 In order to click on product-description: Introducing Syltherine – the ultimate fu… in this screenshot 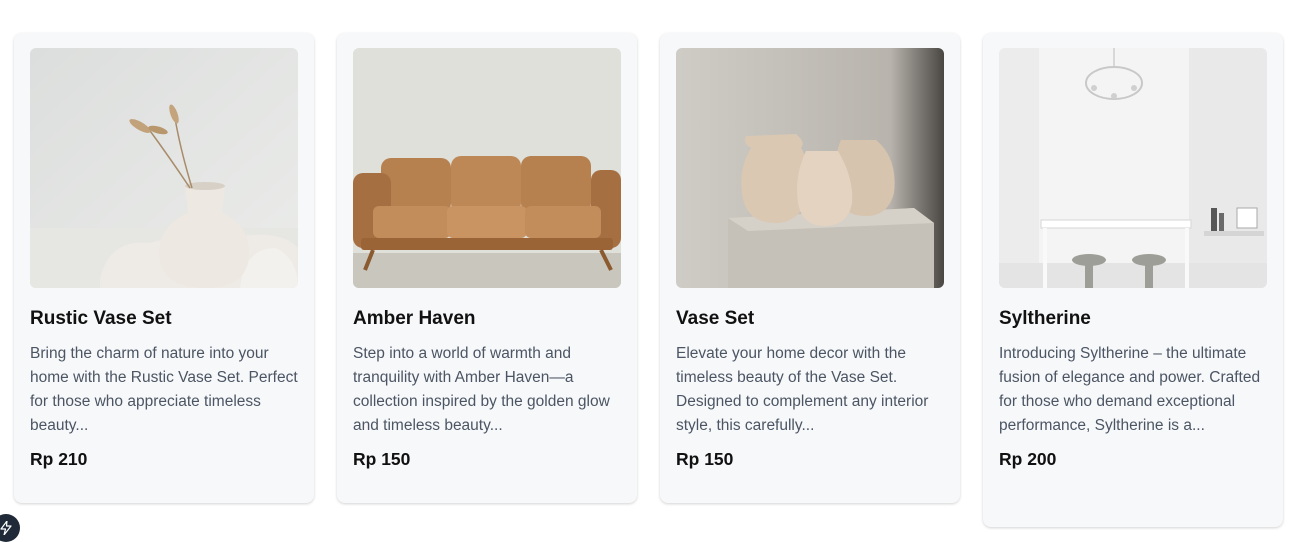, I will do `click(1130, 389)`.